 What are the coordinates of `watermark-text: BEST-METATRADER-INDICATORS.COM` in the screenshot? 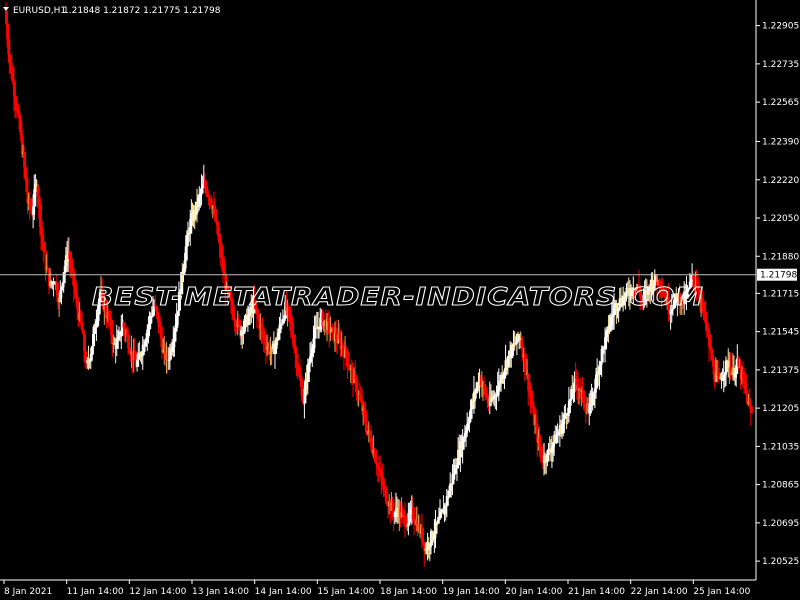 It's located at (398, 296).